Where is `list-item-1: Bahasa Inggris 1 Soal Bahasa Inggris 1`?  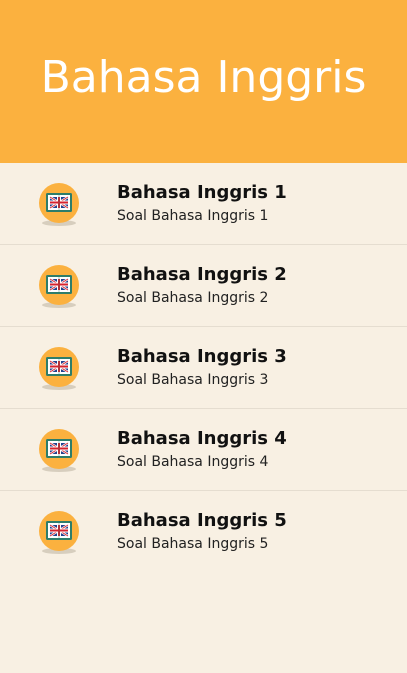
list-item-1: Bahasa Inggris 1 Soal Bahasa Inggris 1 is located at coordinates (203, 204).